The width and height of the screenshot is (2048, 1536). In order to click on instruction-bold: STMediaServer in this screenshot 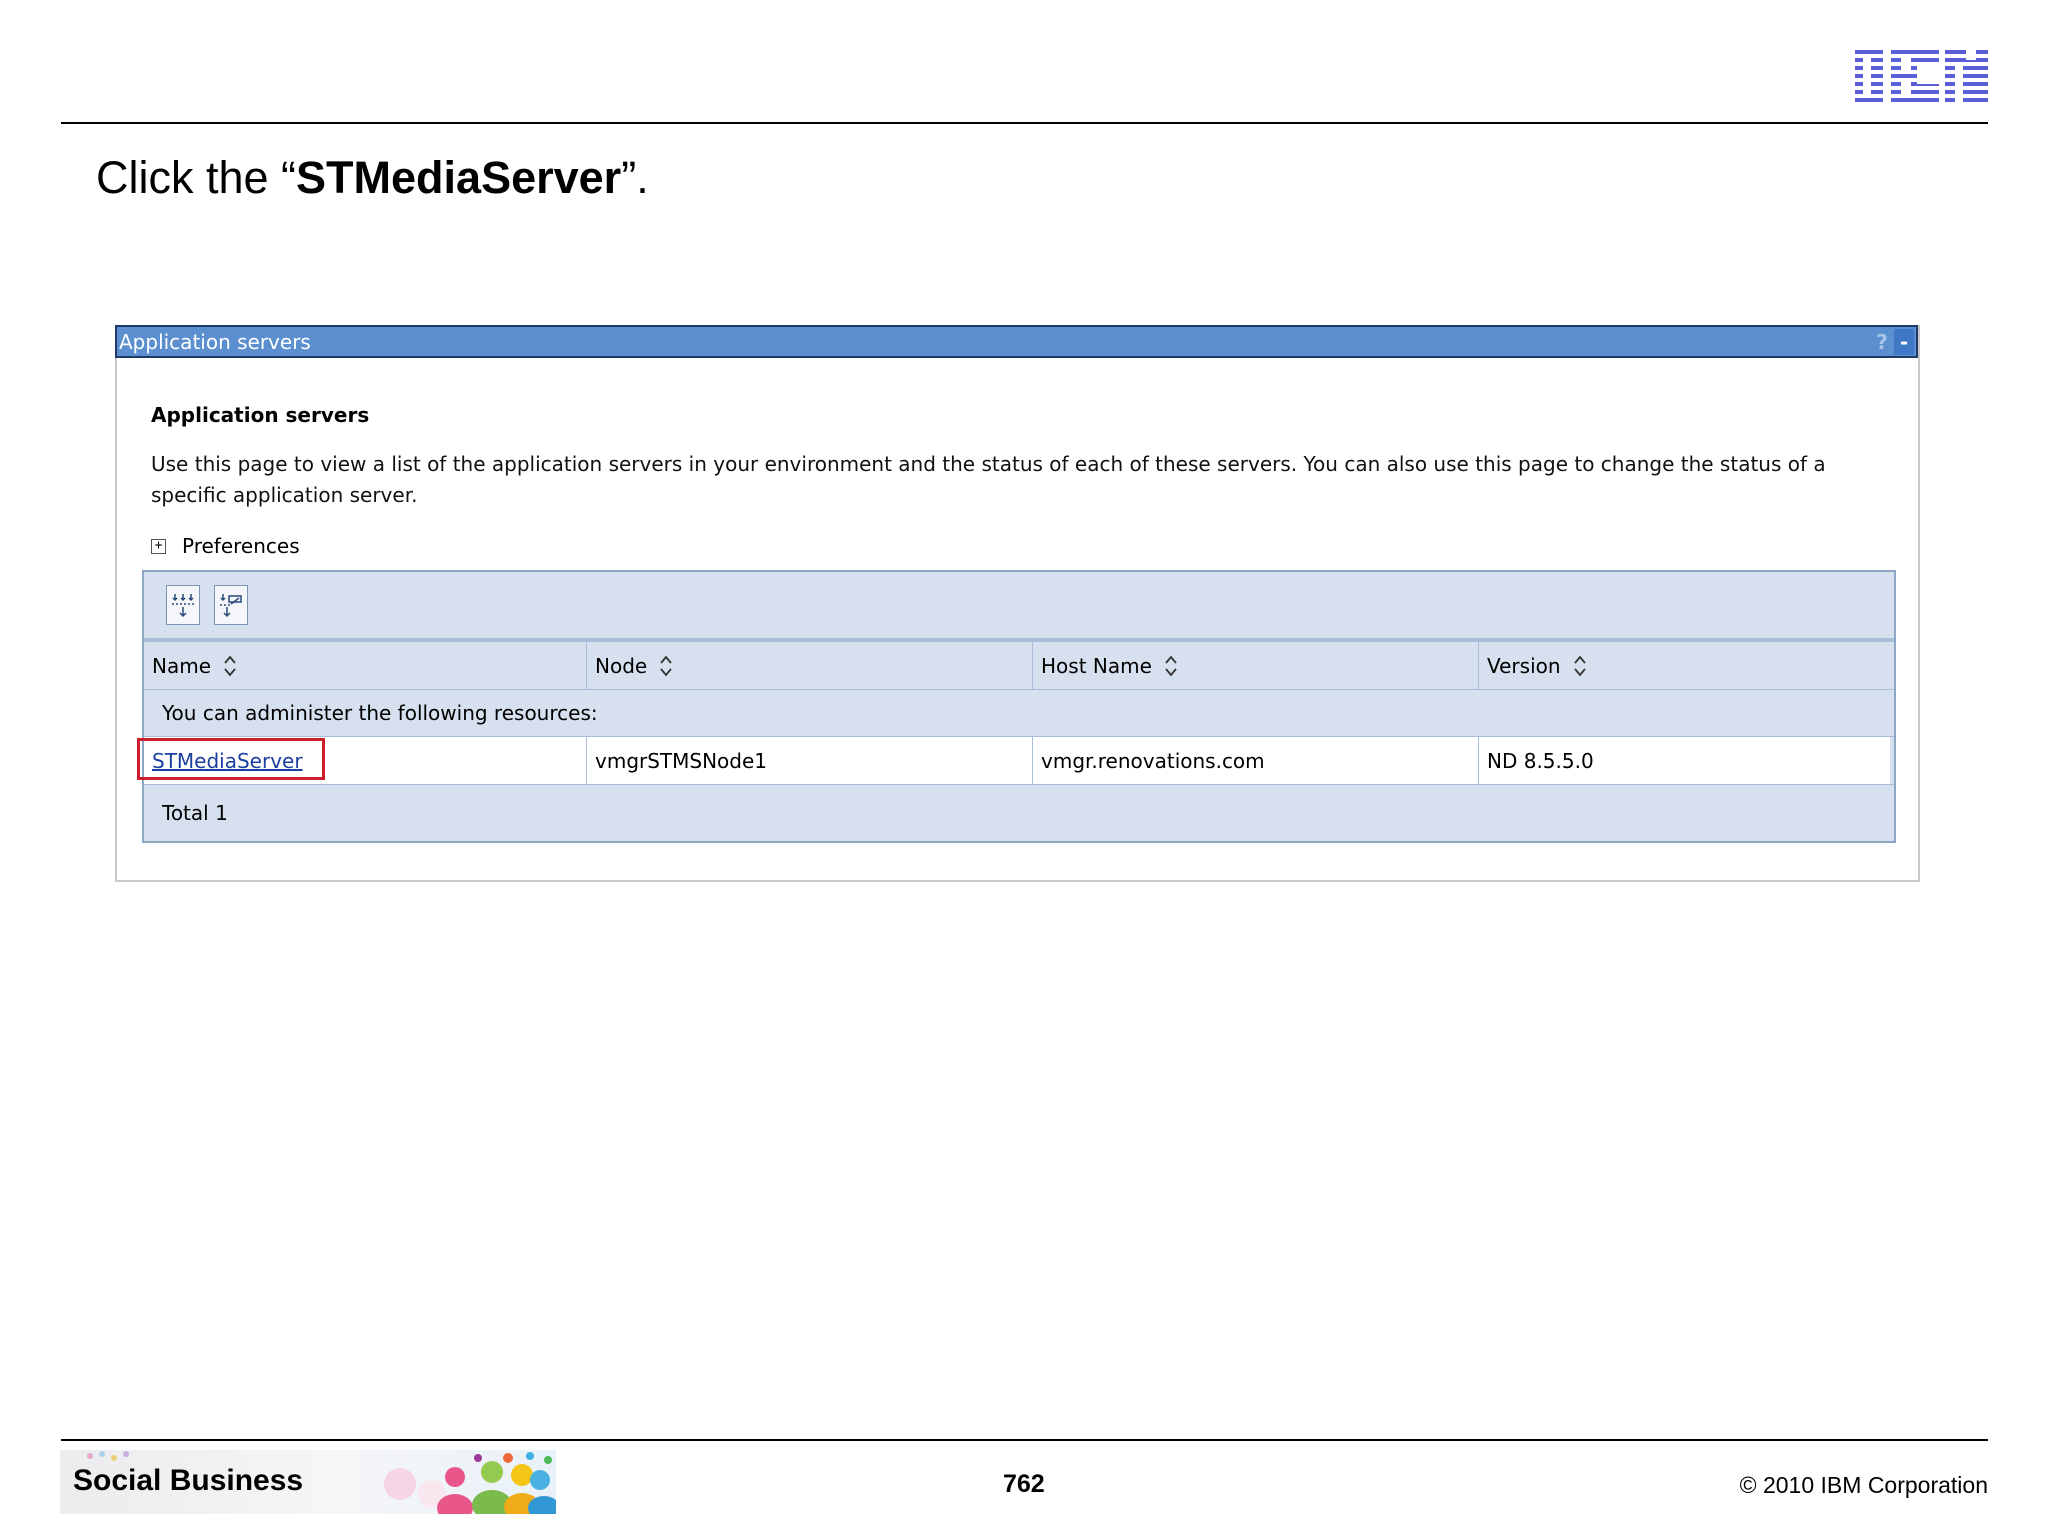, I will do `click(459, 177)`.